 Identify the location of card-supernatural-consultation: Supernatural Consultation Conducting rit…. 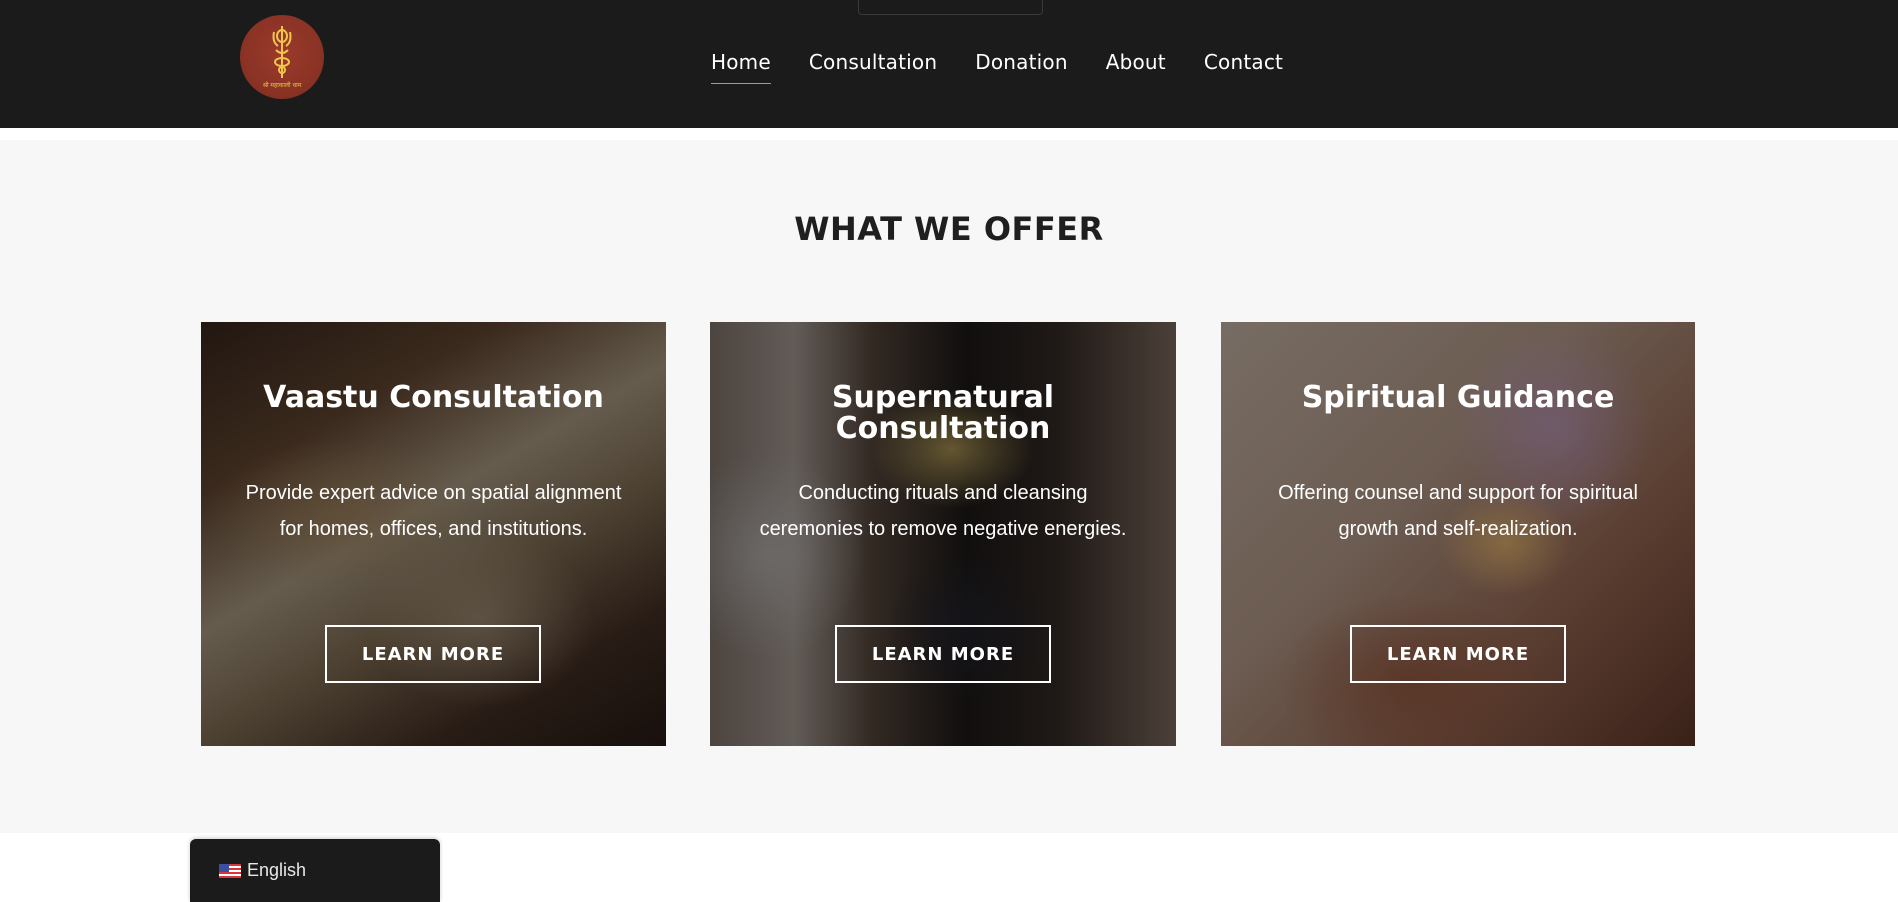
(943, 534).